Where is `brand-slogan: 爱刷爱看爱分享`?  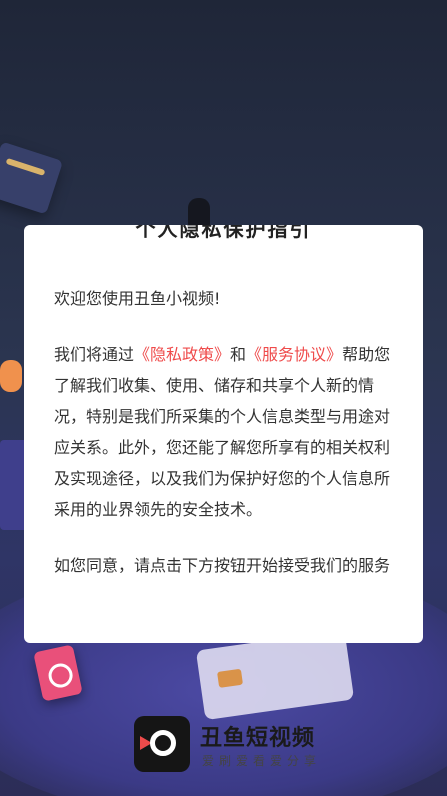
brand-slogan: 爱刷爱看爱分享 is located at coordinates (262, 761).